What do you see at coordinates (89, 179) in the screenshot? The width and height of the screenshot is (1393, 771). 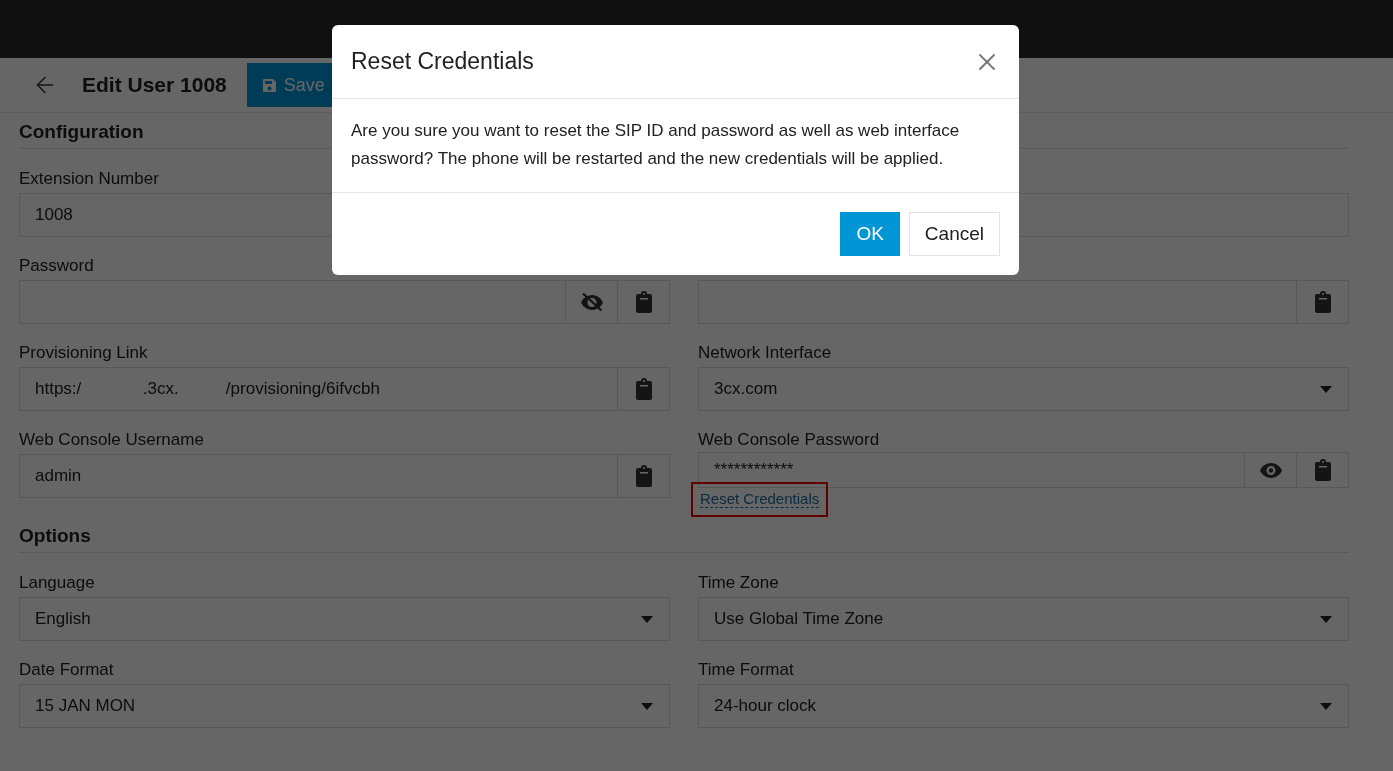 I see `field-label: Extension Number` at bounding box center [89, 179].